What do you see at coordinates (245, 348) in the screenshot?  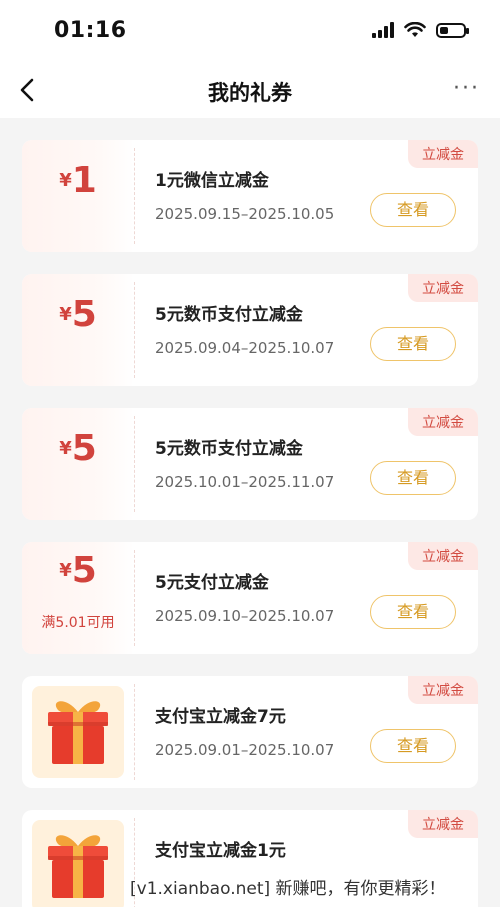 I see `coupon-validity: 2025.09.04–2025.10.07` at bounding box center [245, 348].